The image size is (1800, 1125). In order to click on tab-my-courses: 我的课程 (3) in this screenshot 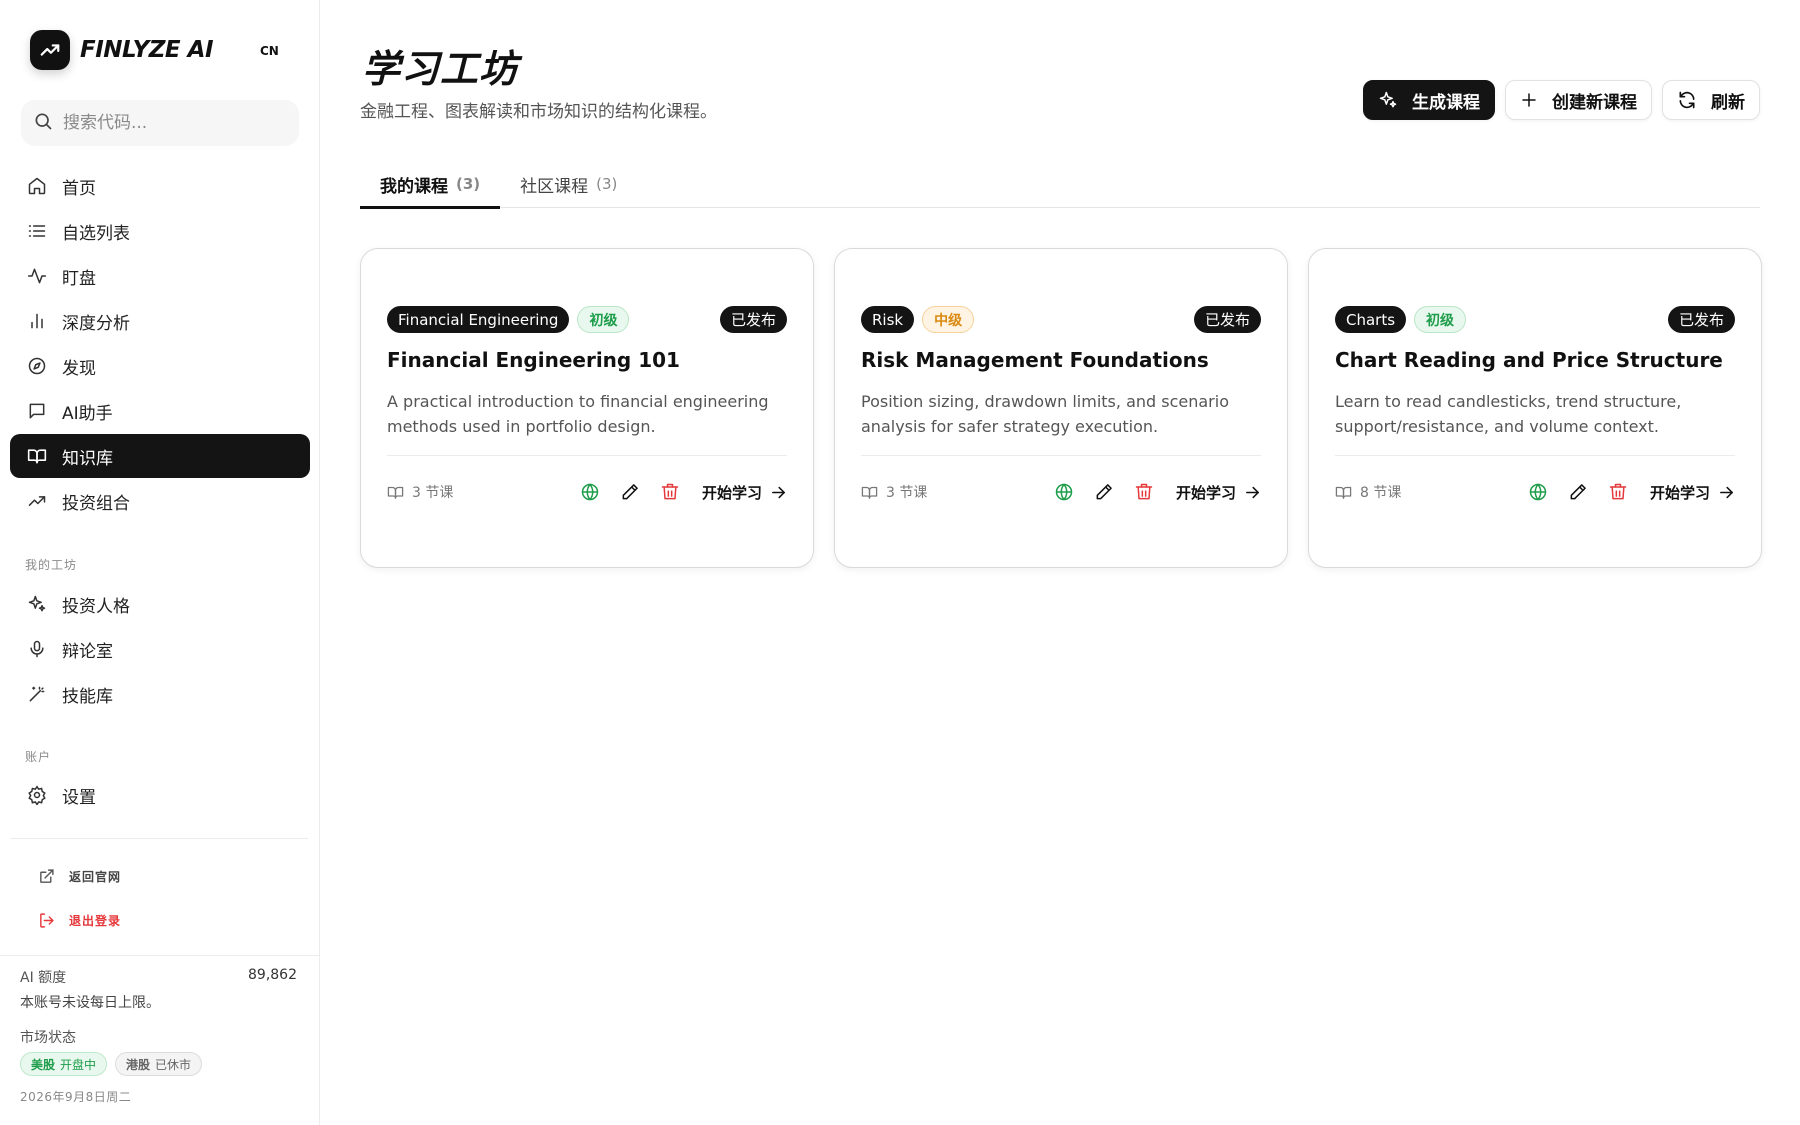, I will do `click(430, 184)`.